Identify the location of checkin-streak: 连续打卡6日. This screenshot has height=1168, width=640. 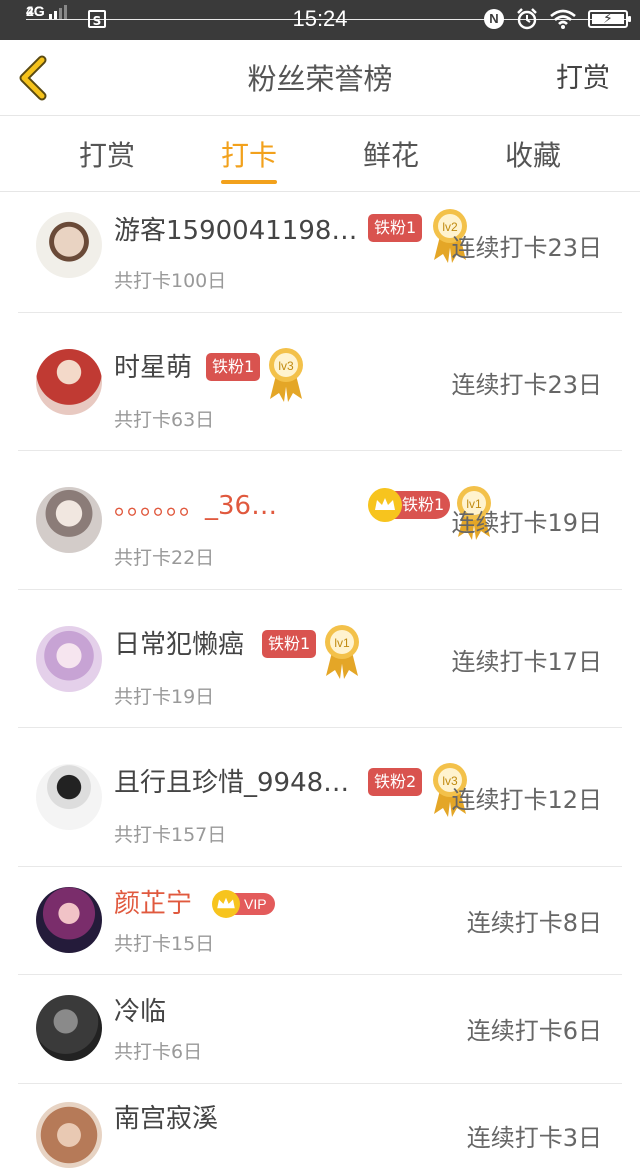
(534, 1031).